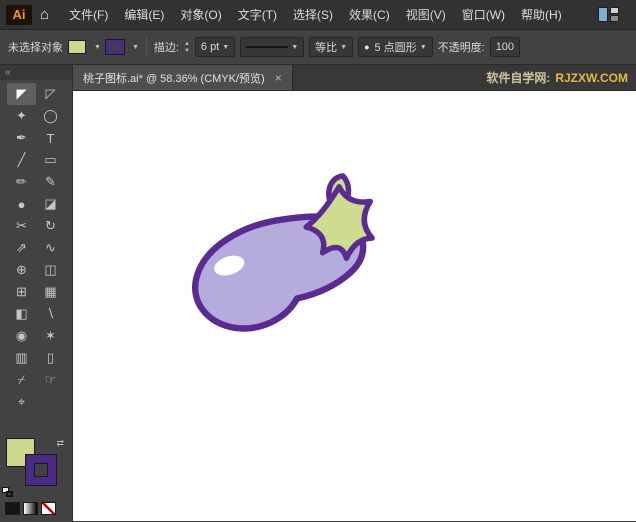 The width and height of the screenshot is (636, 522). What do you see at coordinates (313, 14) in the screenshot?
I see `menu-select: 选择(S)` at bounding box center [313, 14].